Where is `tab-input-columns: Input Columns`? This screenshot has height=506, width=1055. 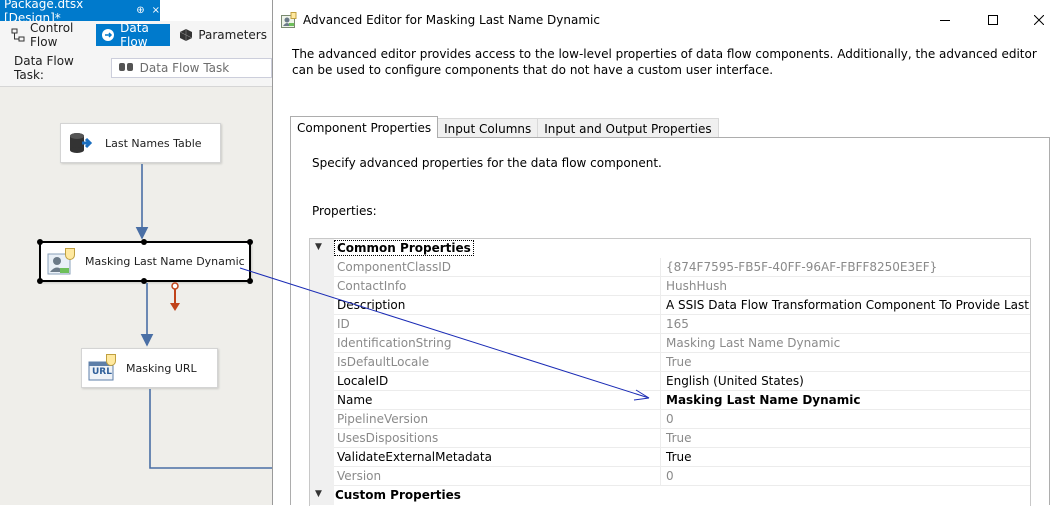 tab-input-columns: Input Columns is located at coordinates (488, 128).